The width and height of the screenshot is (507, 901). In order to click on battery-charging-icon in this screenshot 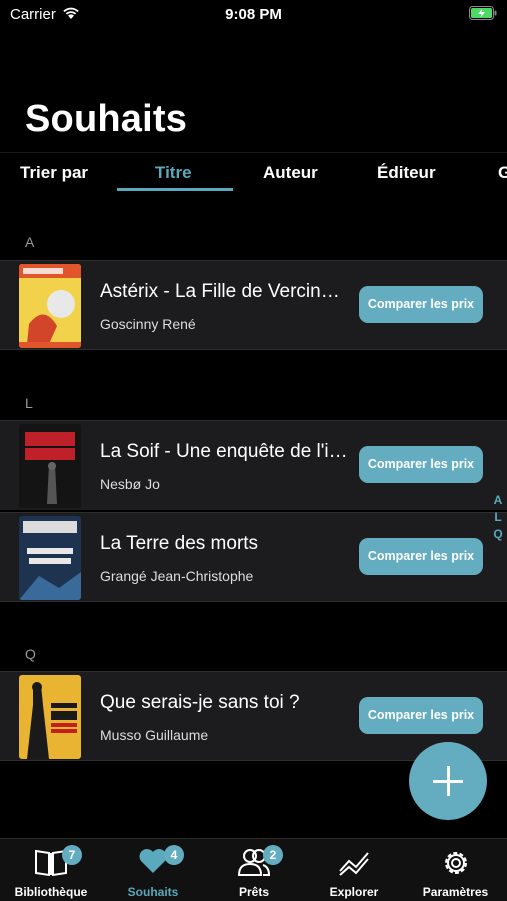, I will do `click(483, 13)`.